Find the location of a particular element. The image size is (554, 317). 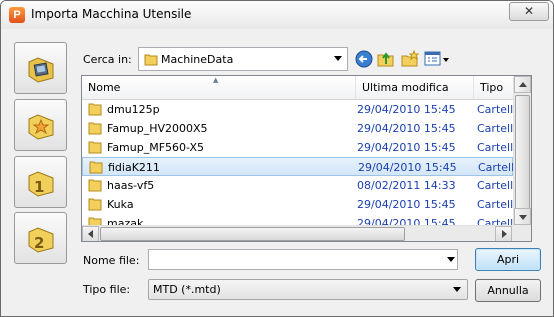

vertical-scrollbar is located at coordinates (522, 150).